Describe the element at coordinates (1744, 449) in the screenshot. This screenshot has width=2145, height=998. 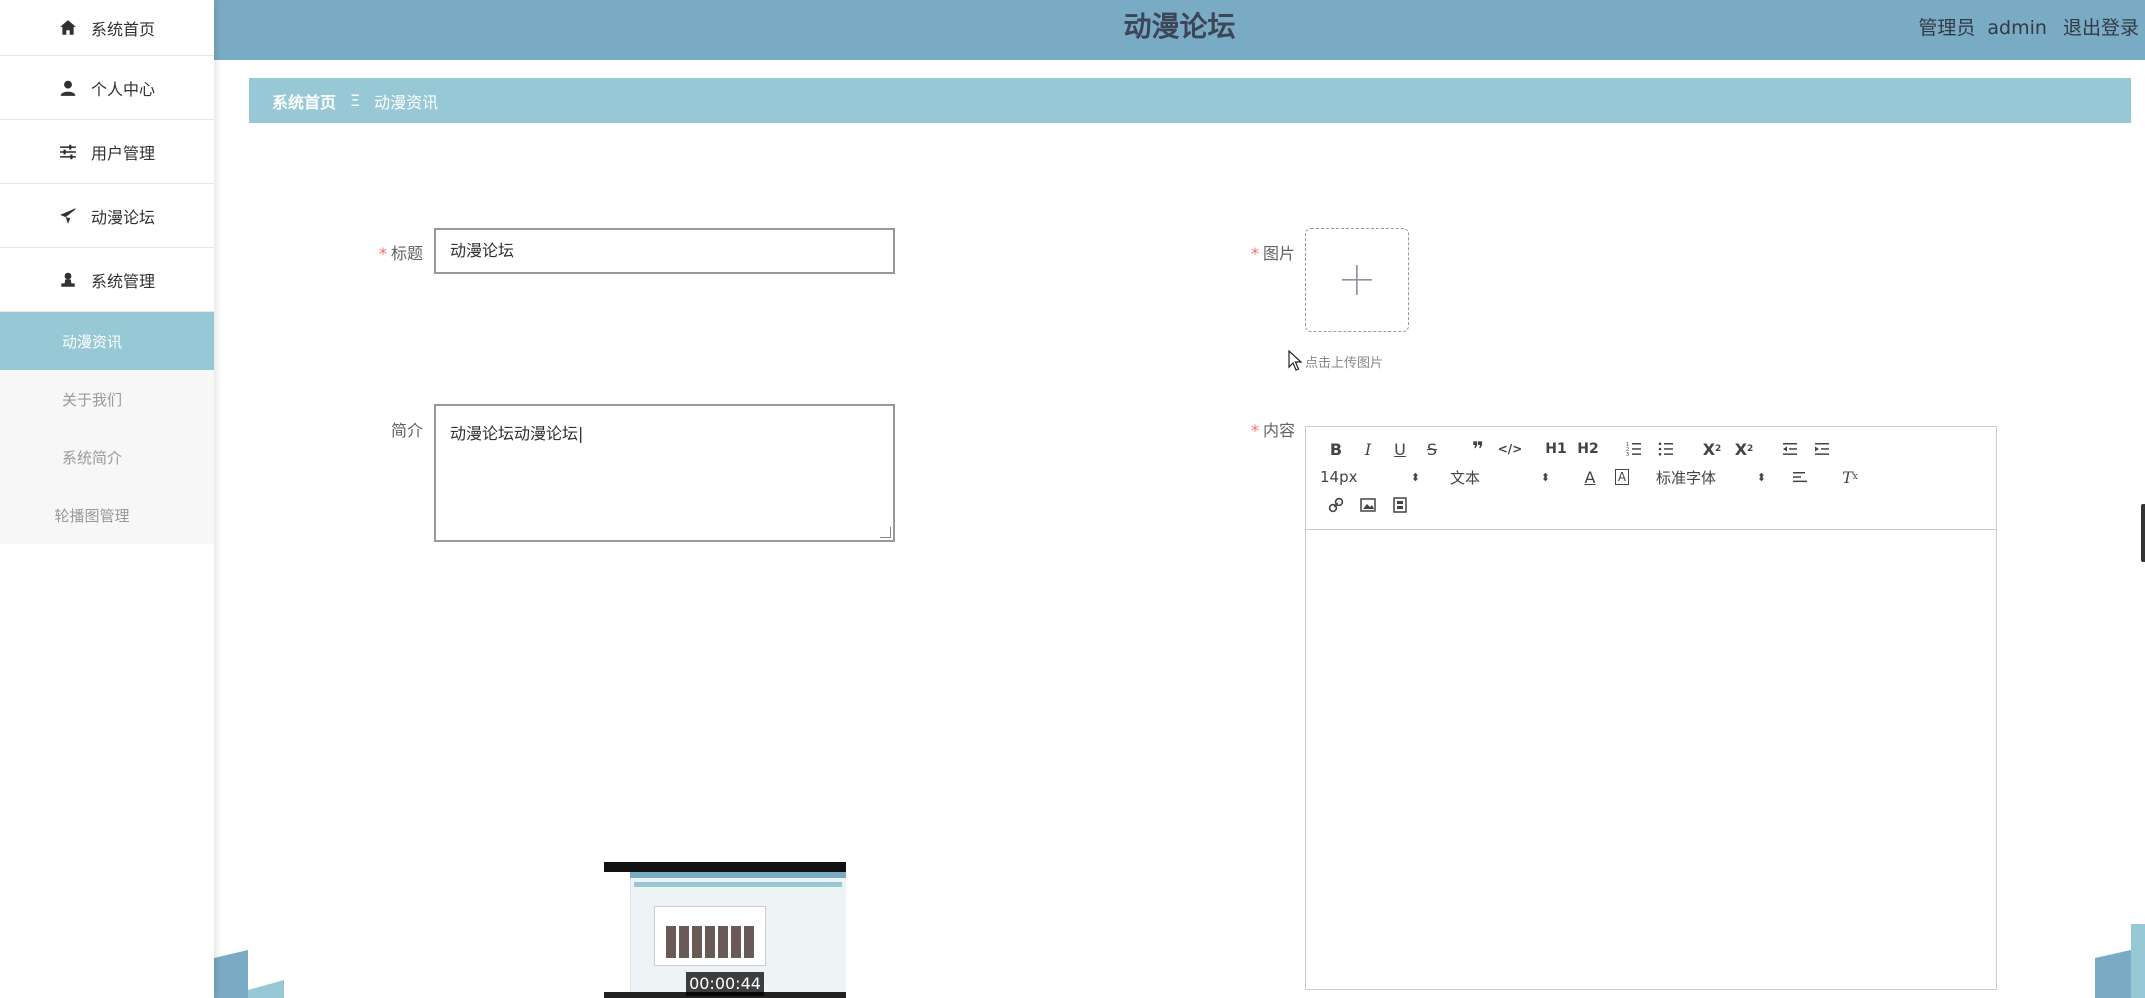
I see `superscript-icon: X2` at that location.